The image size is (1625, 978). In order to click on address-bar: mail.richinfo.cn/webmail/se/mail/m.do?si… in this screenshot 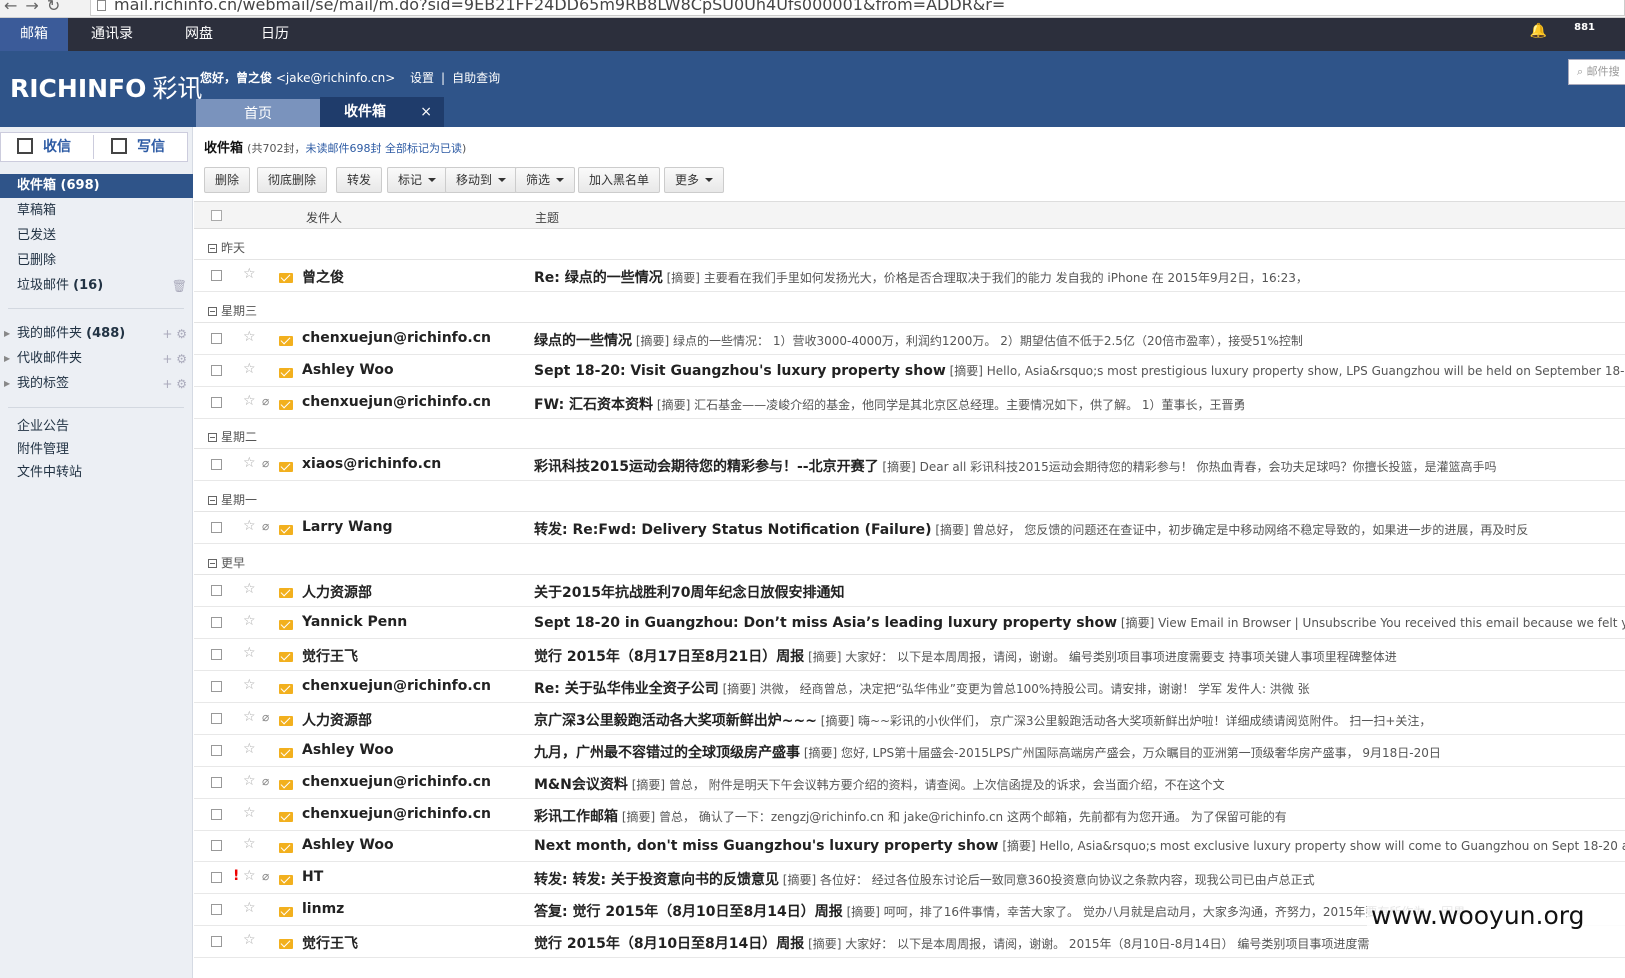, I will do `click(857, 8)`.